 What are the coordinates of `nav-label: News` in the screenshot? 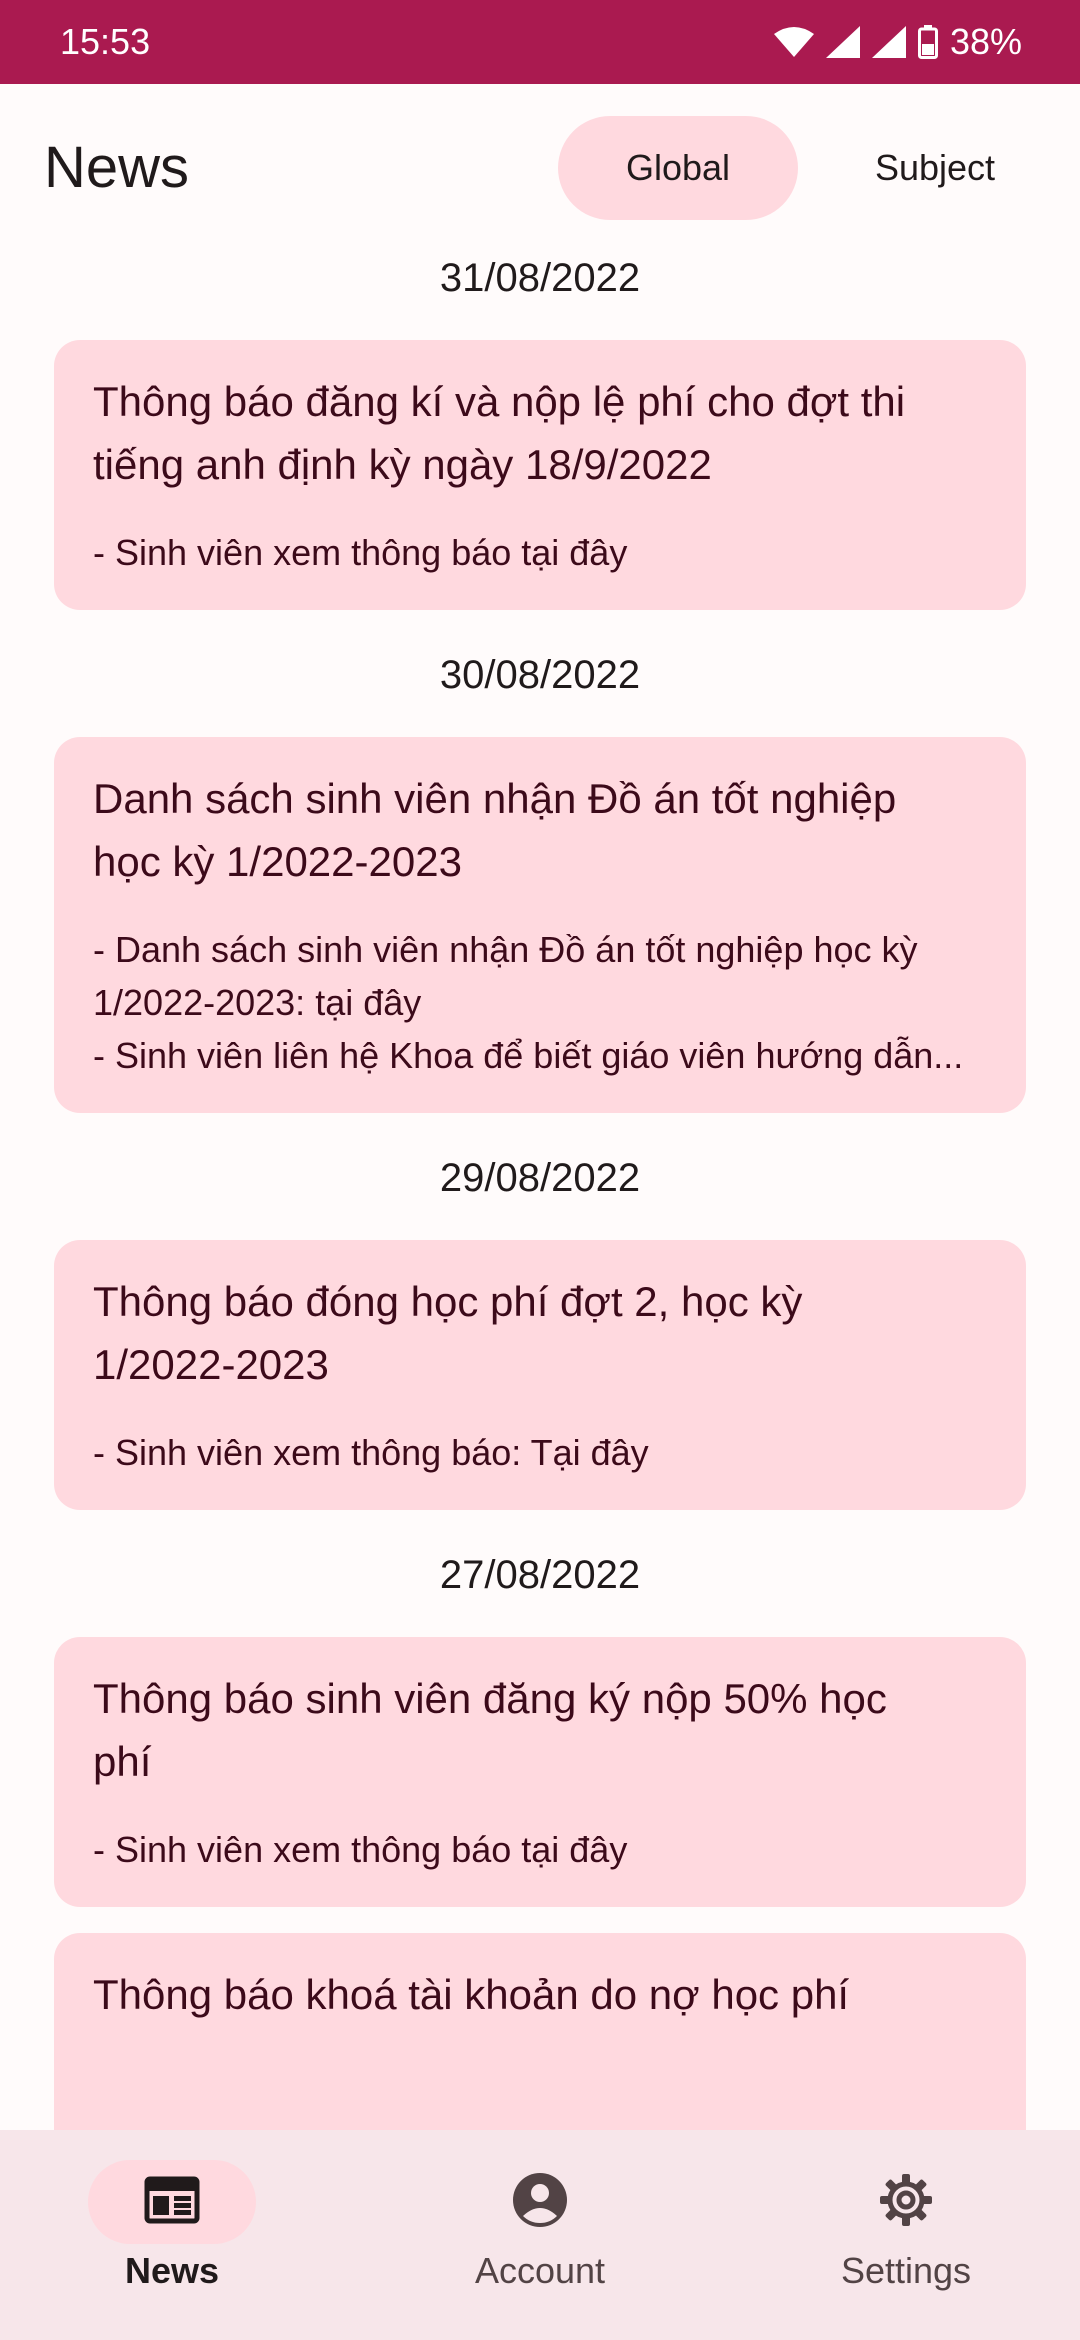 It's located at (172, 2270).